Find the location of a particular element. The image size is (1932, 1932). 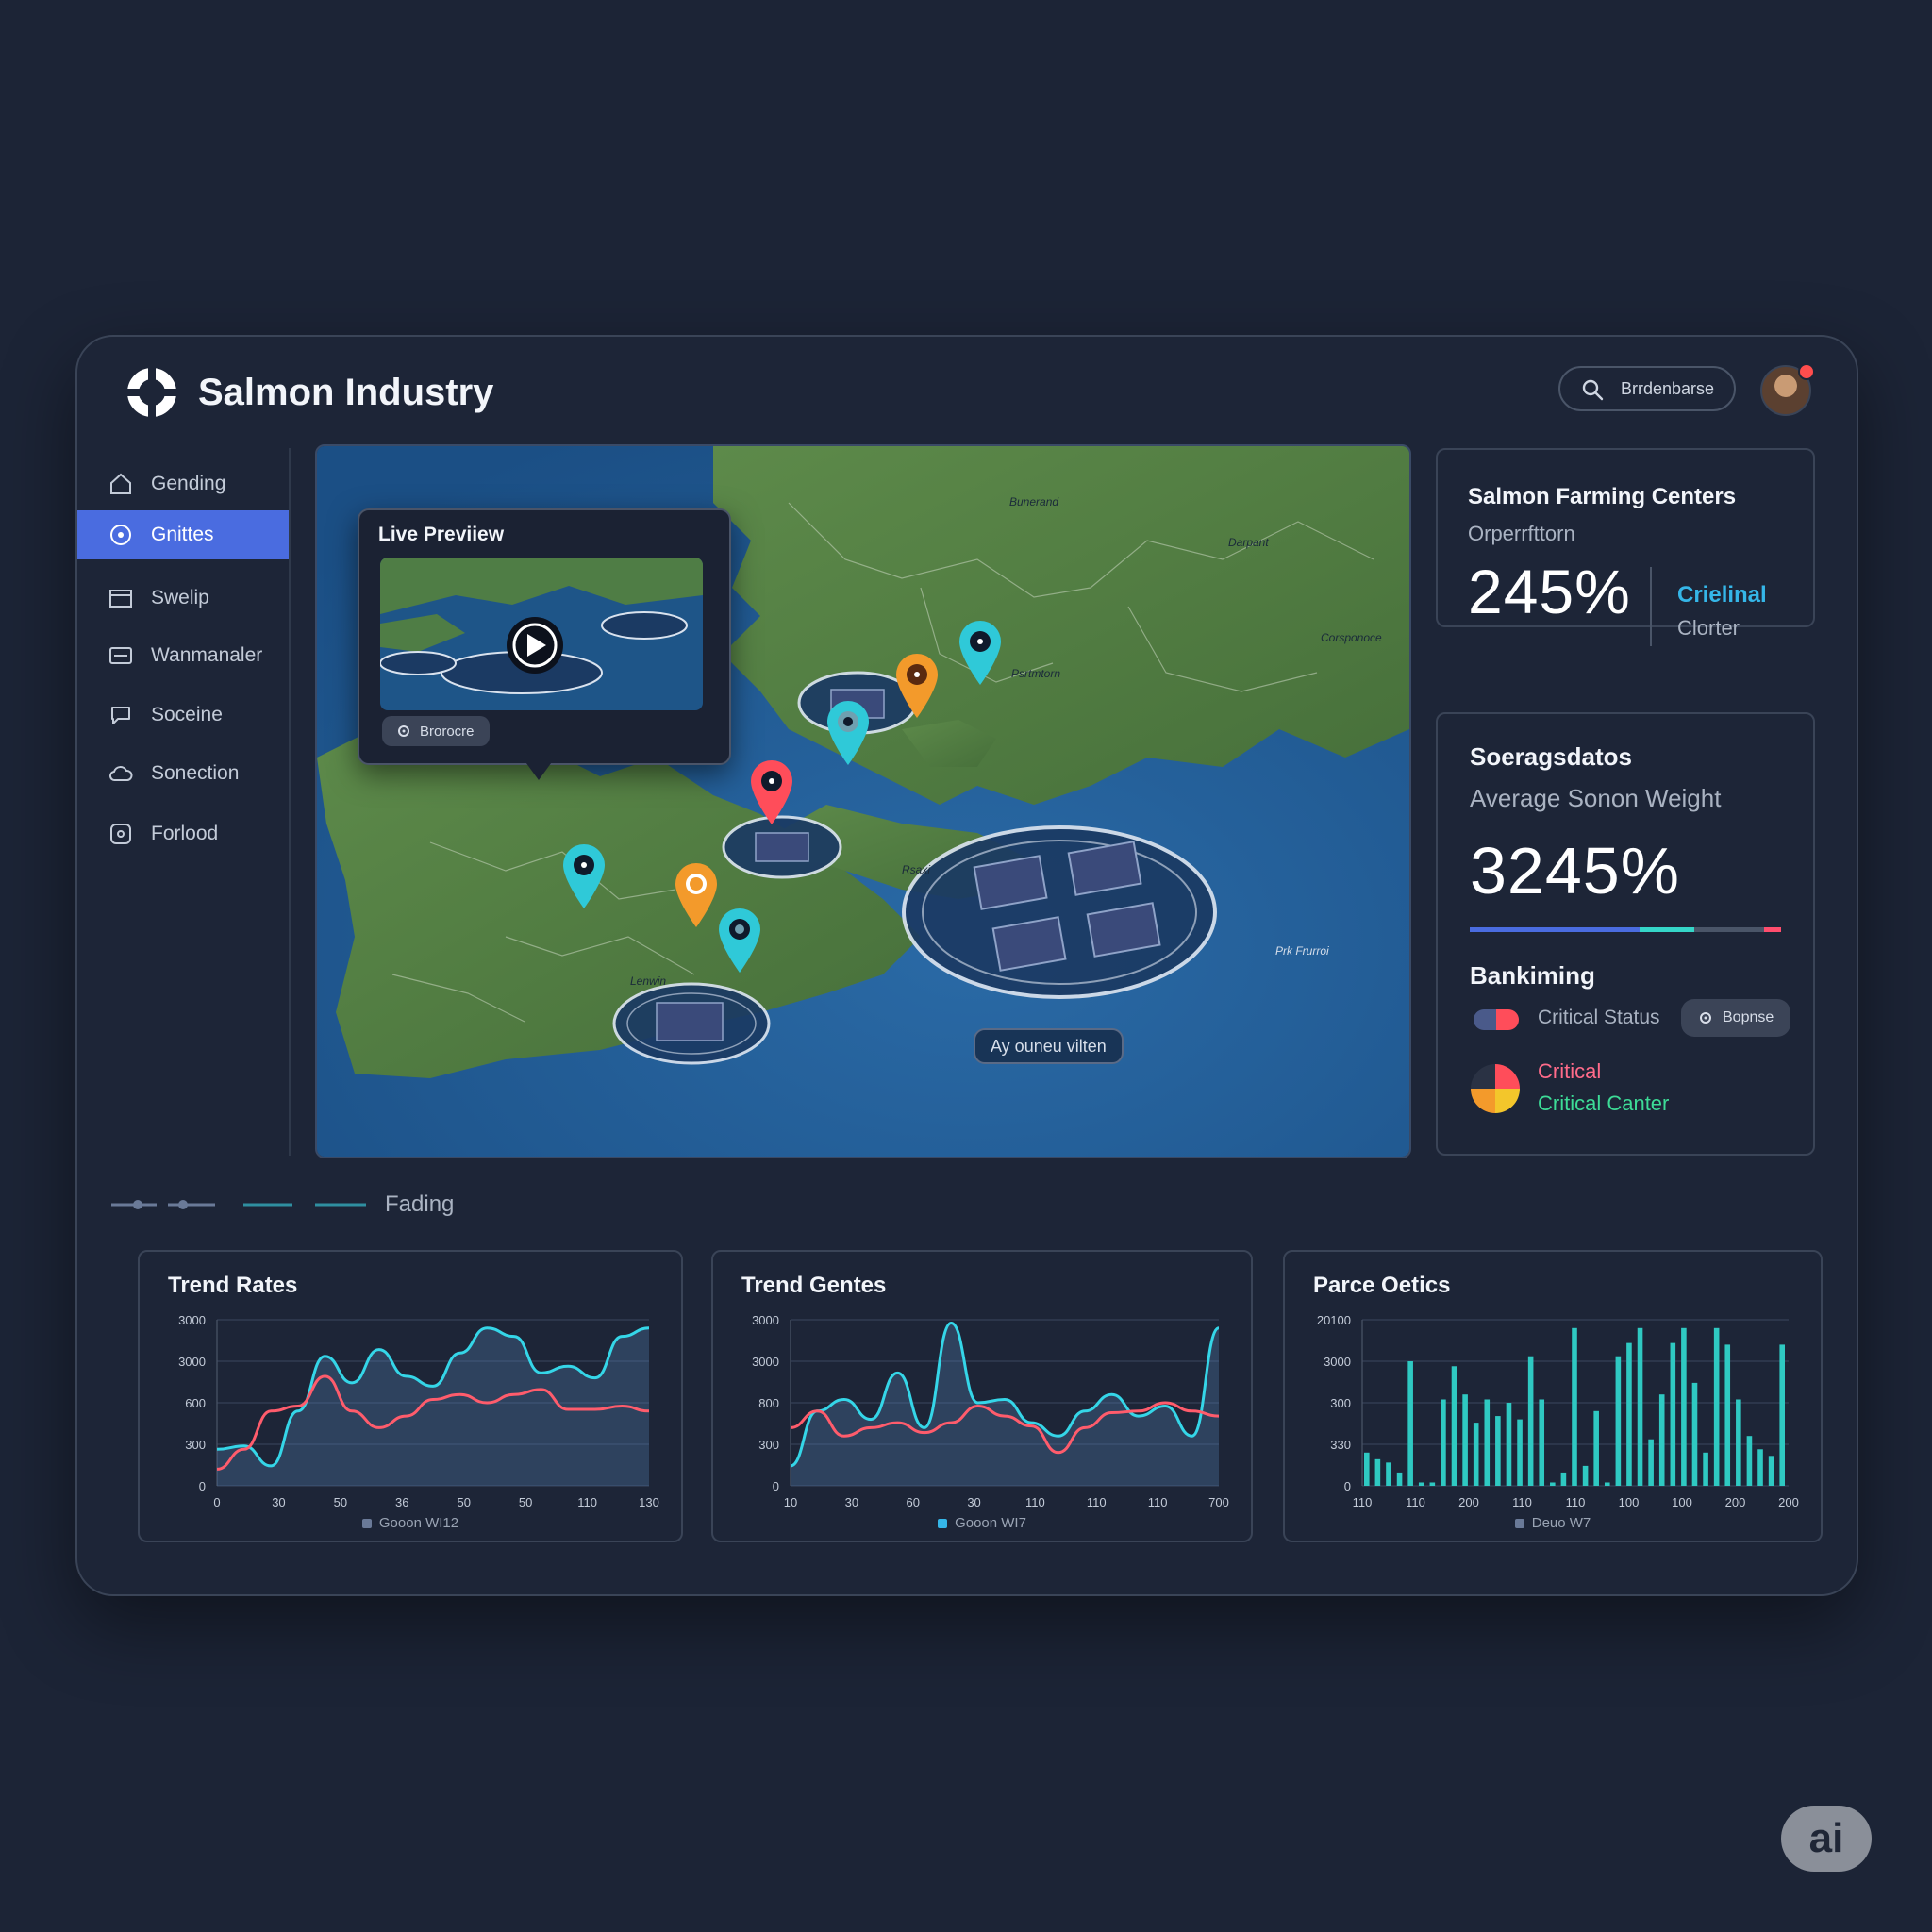

y-tick-label: 0 is located at coordinates (202, 1486).